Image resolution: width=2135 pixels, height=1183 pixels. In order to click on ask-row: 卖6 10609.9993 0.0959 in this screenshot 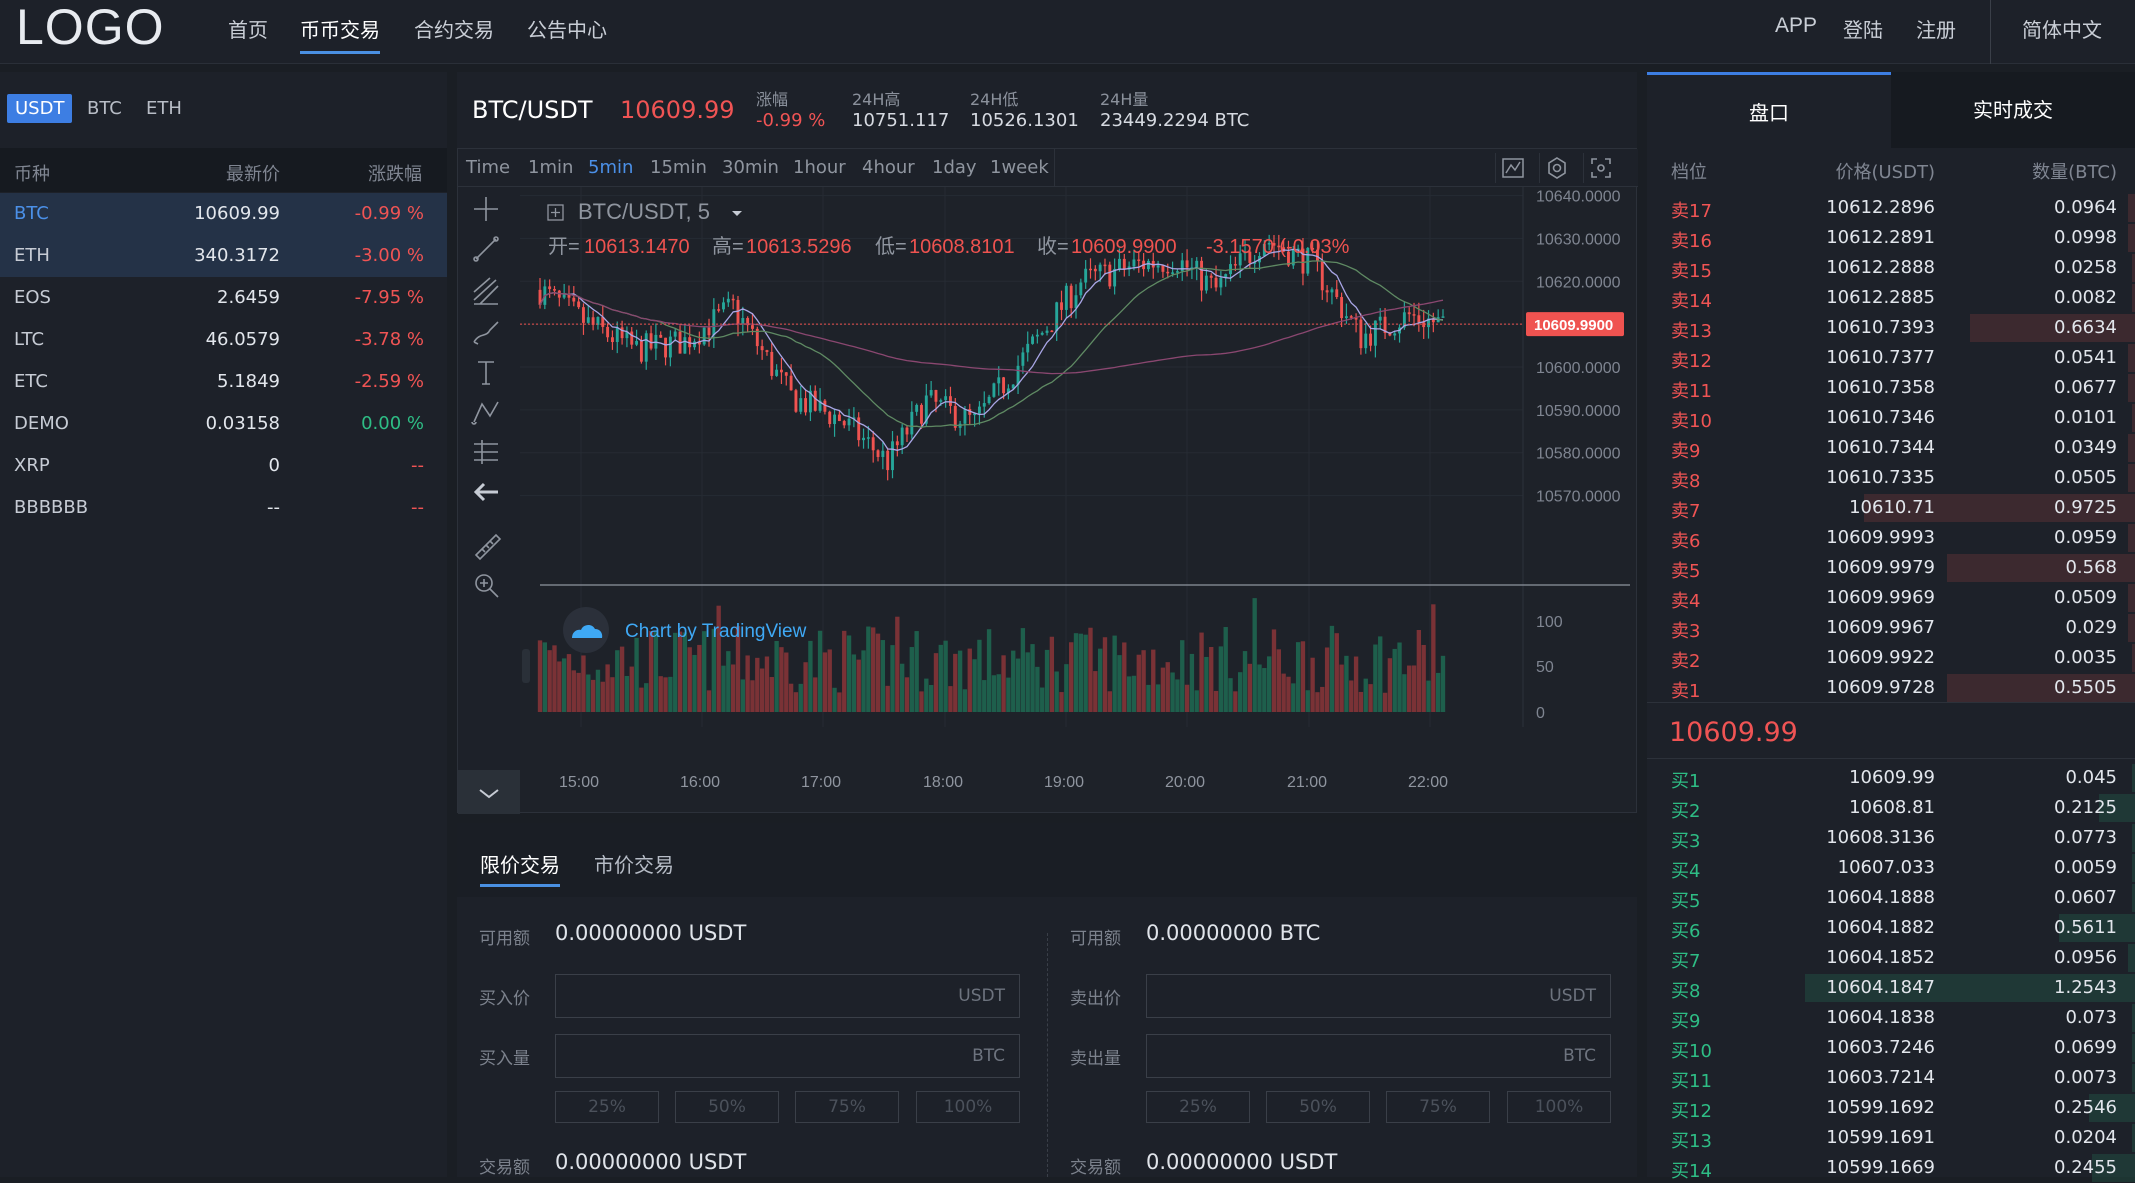, I will do `click(1891, 538)`.